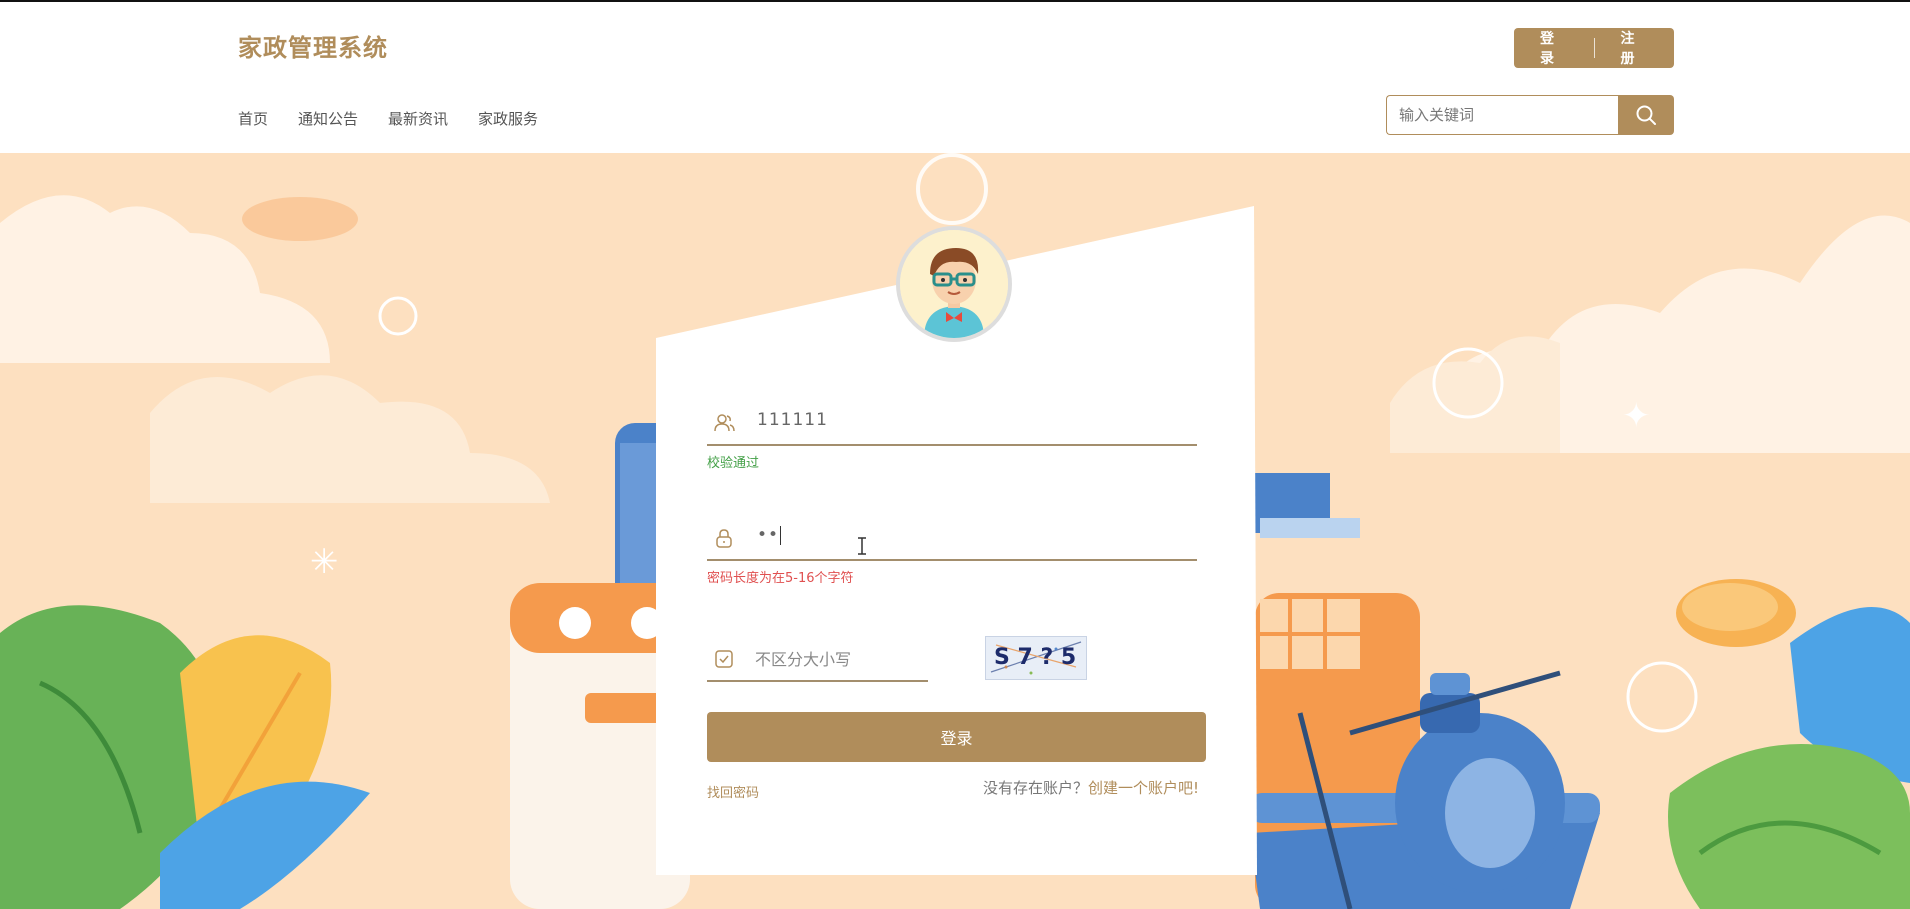  I want to click on captcha-input, so click(840, 659).